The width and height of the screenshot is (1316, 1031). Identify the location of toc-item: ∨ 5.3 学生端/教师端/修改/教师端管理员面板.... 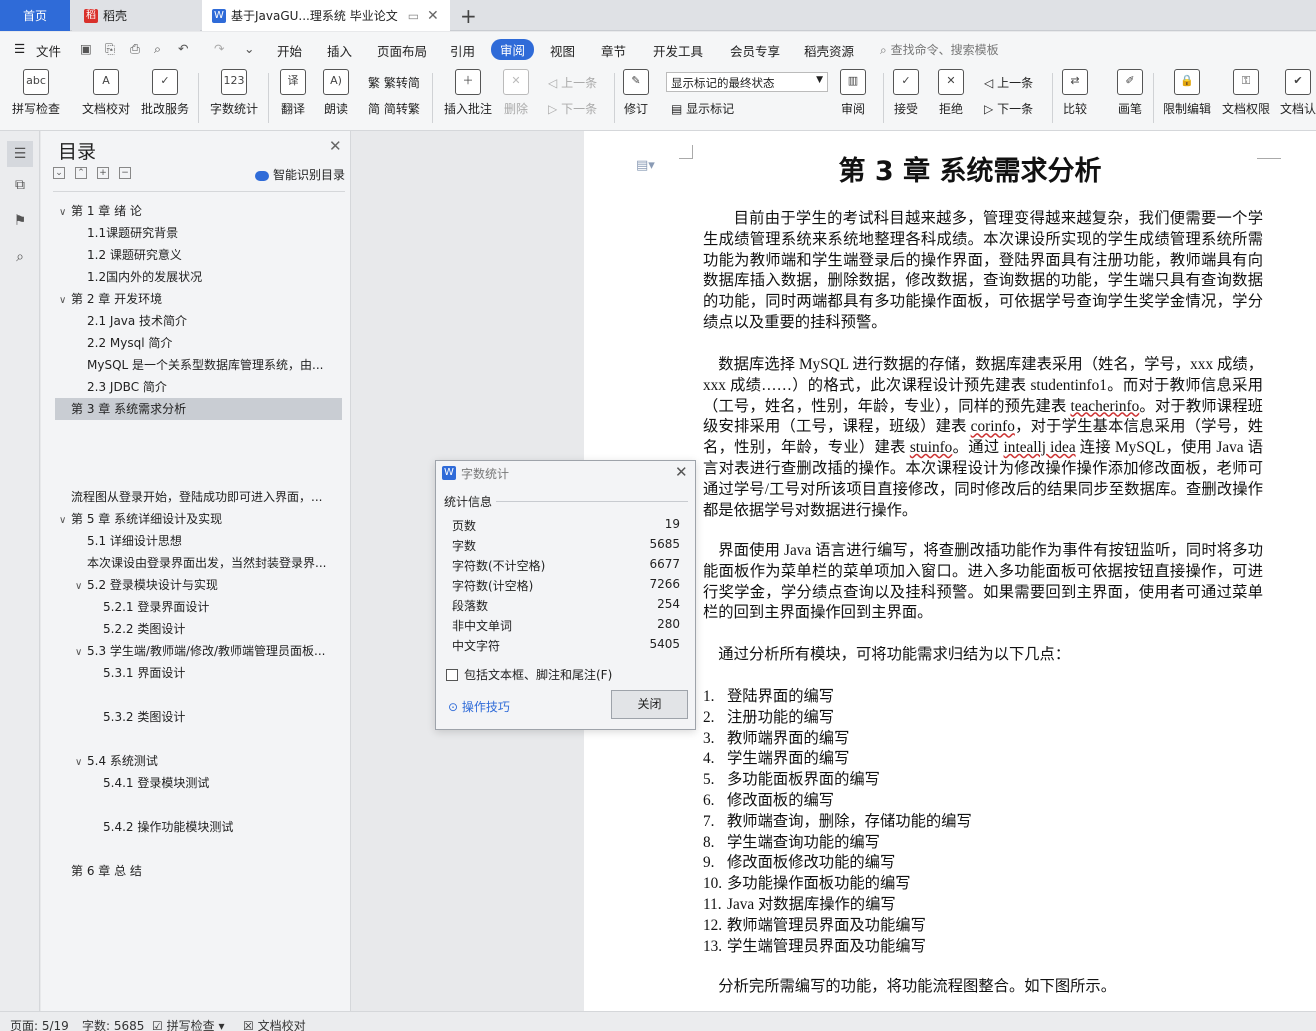
(198, 651).